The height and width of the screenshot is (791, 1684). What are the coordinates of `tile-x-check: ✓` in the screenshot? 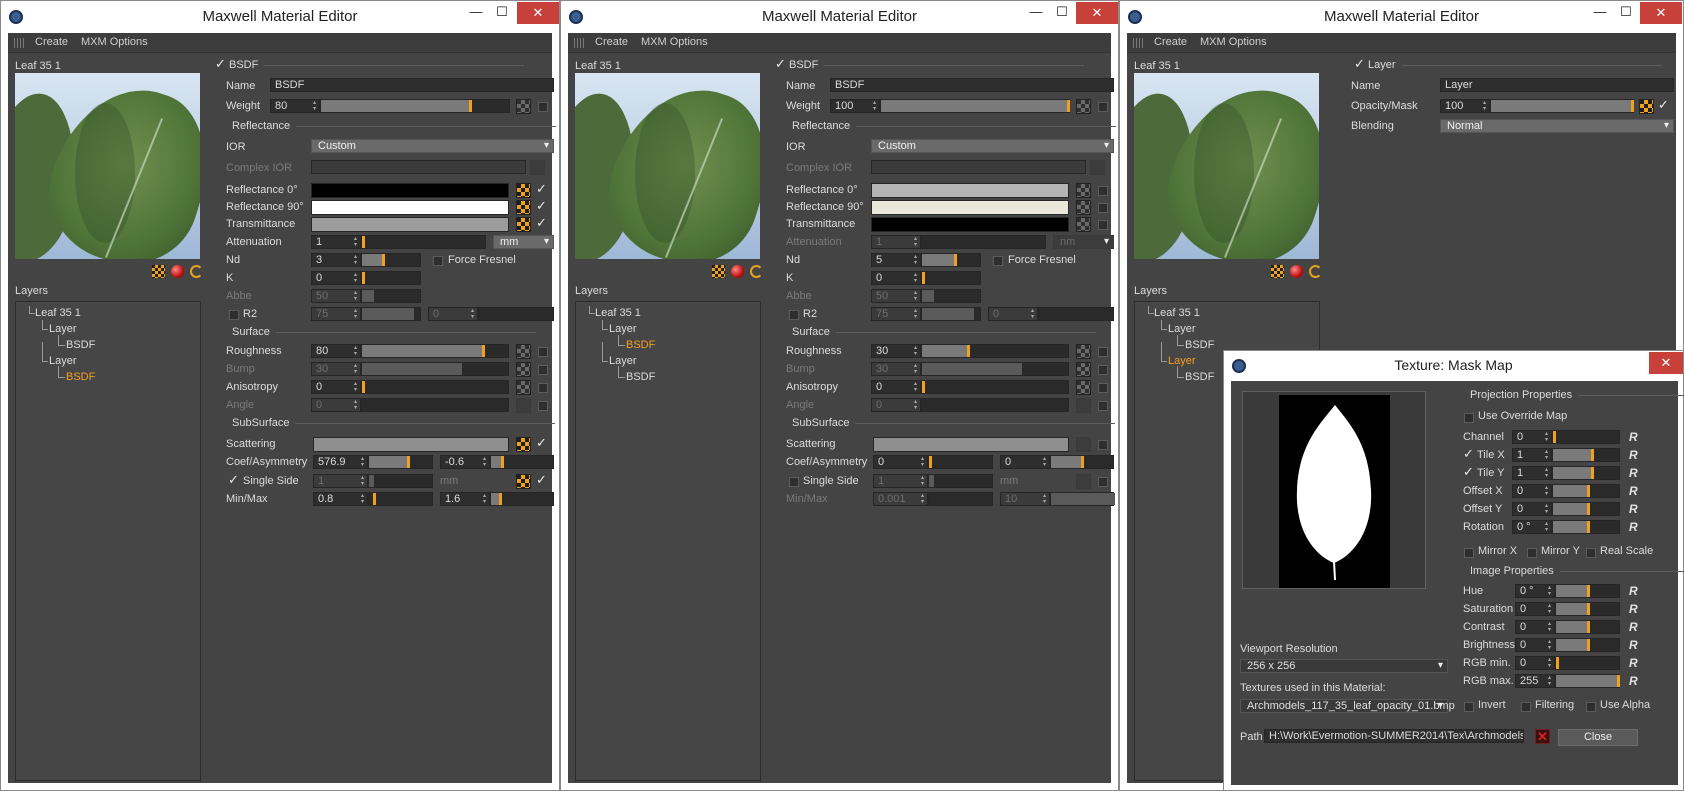 It's located at (1468, 454).